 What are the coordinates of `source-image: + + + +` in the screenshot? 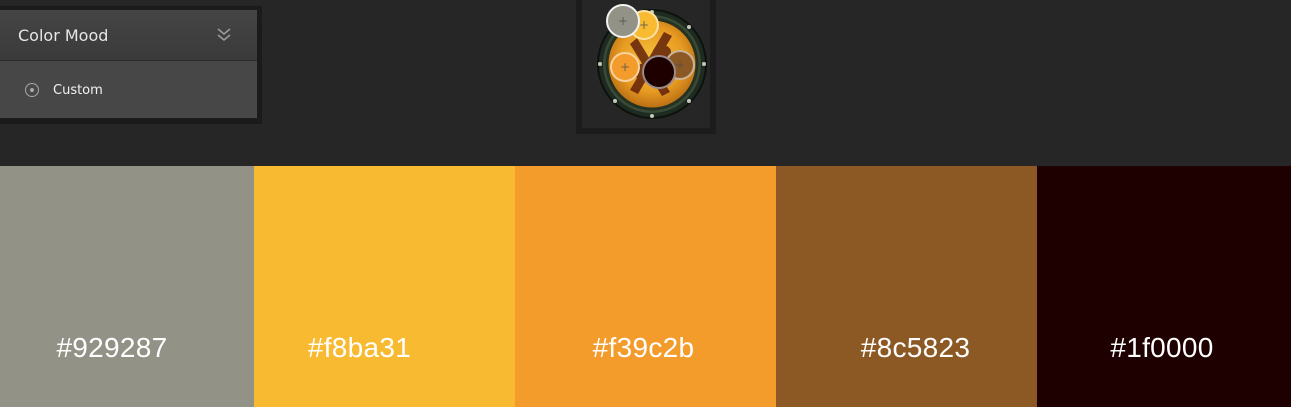 It's located at (646, 64).